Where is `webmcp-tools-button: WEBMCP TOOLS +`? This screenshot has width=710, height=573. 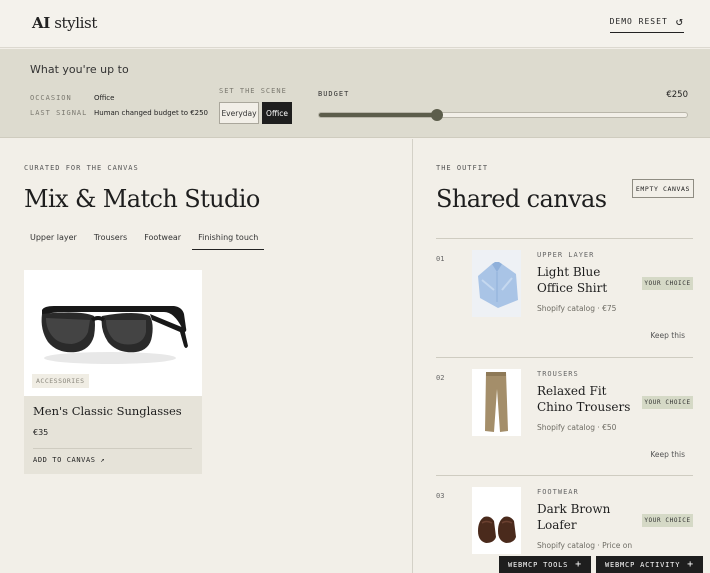
webmcp-tools-button: WEBMCP TOOLS + is located at coordinates (545, 564).